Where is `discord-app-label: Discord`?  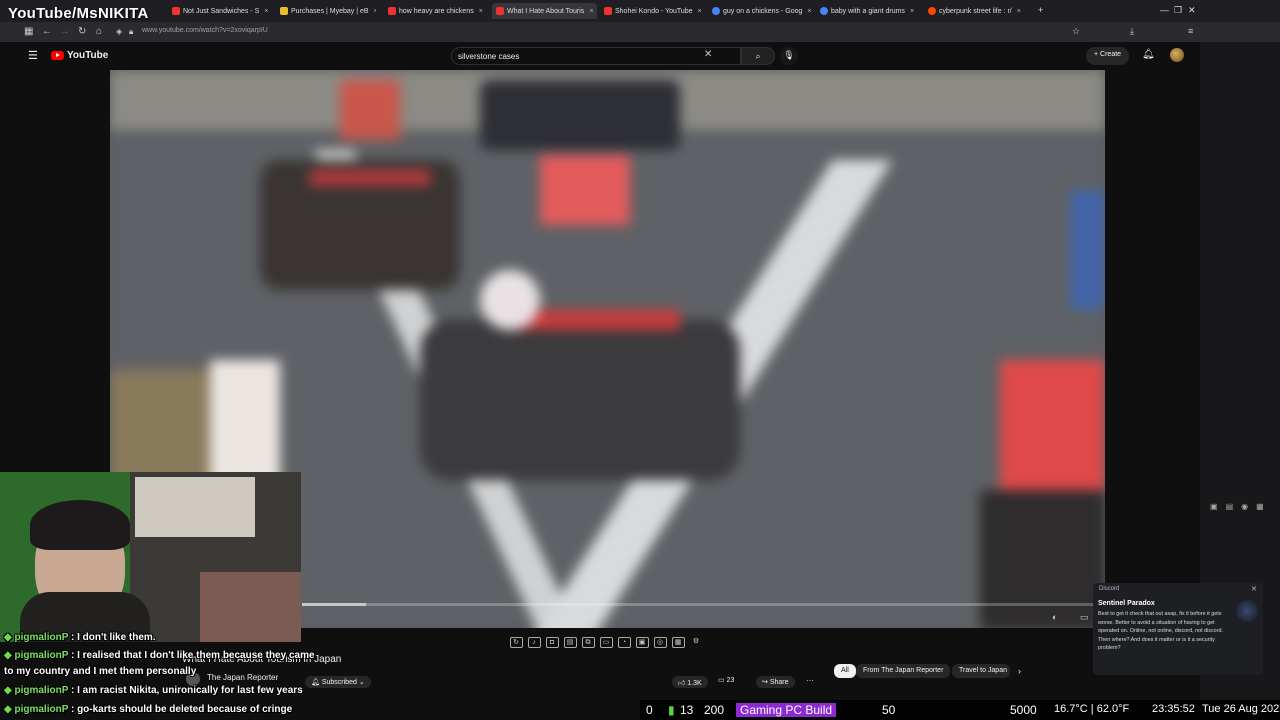 discord-app-label: Discord is located at coordinates (1109, 589).